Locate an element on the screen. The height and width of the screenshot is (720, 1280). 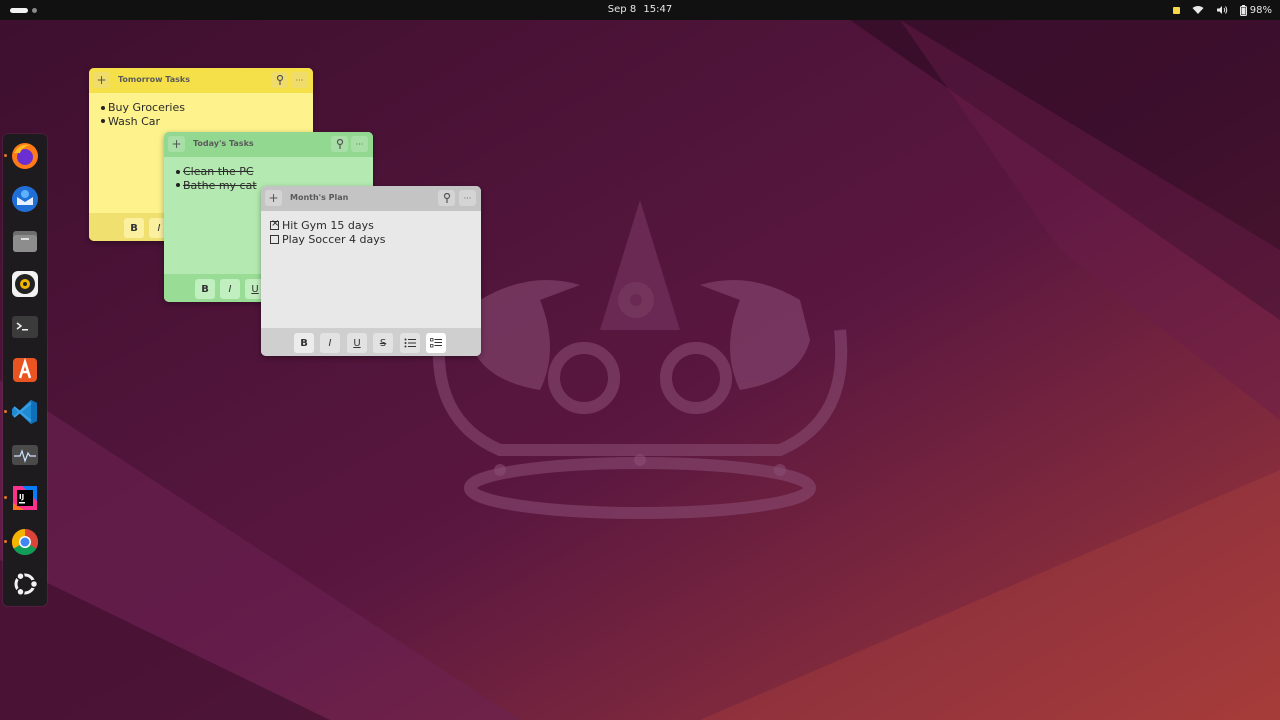
list-item-text: Clean the PC is located at coordinates (218, 171).